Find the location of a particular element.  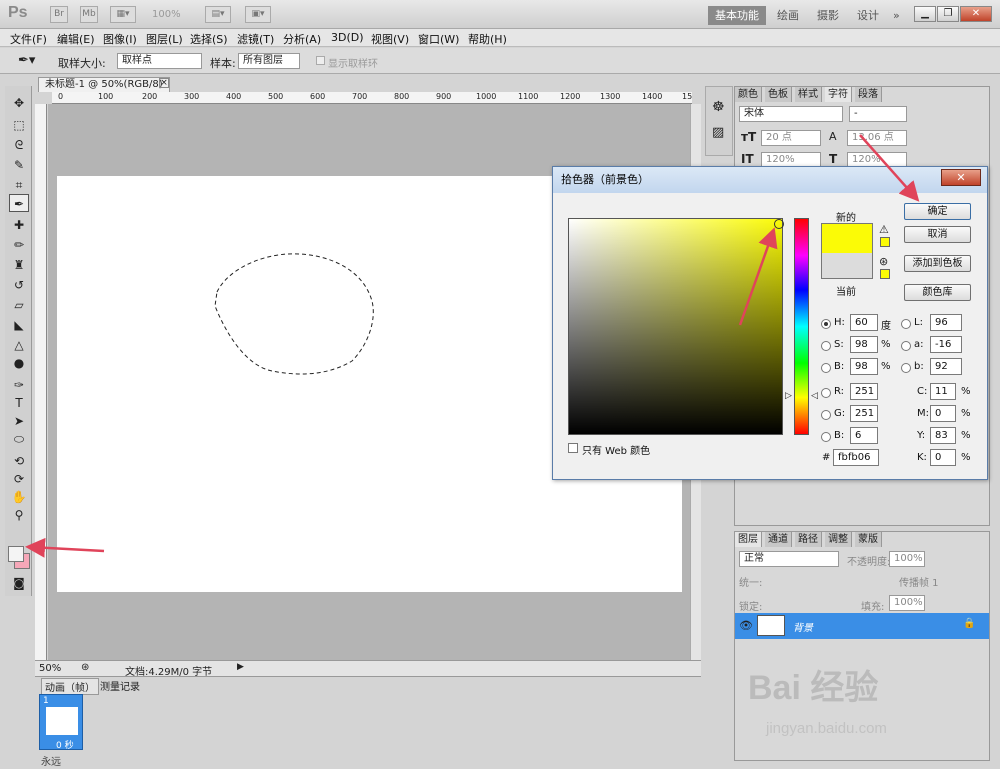

foreground-color-swatch is located at coordinates (16, 554).